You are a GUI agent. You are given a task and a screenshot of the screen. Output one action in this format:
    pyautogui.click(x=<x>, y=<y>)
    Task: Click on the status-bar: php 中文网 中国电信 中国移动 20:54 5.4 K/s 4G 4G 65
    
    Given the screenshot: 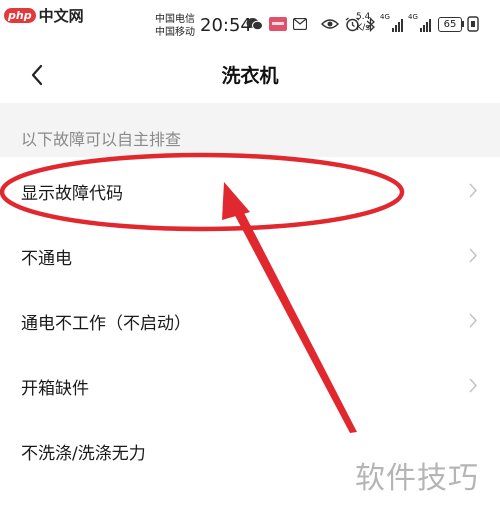 What is the action you would take?
    pyautogui.click(x=250, y=23)
    